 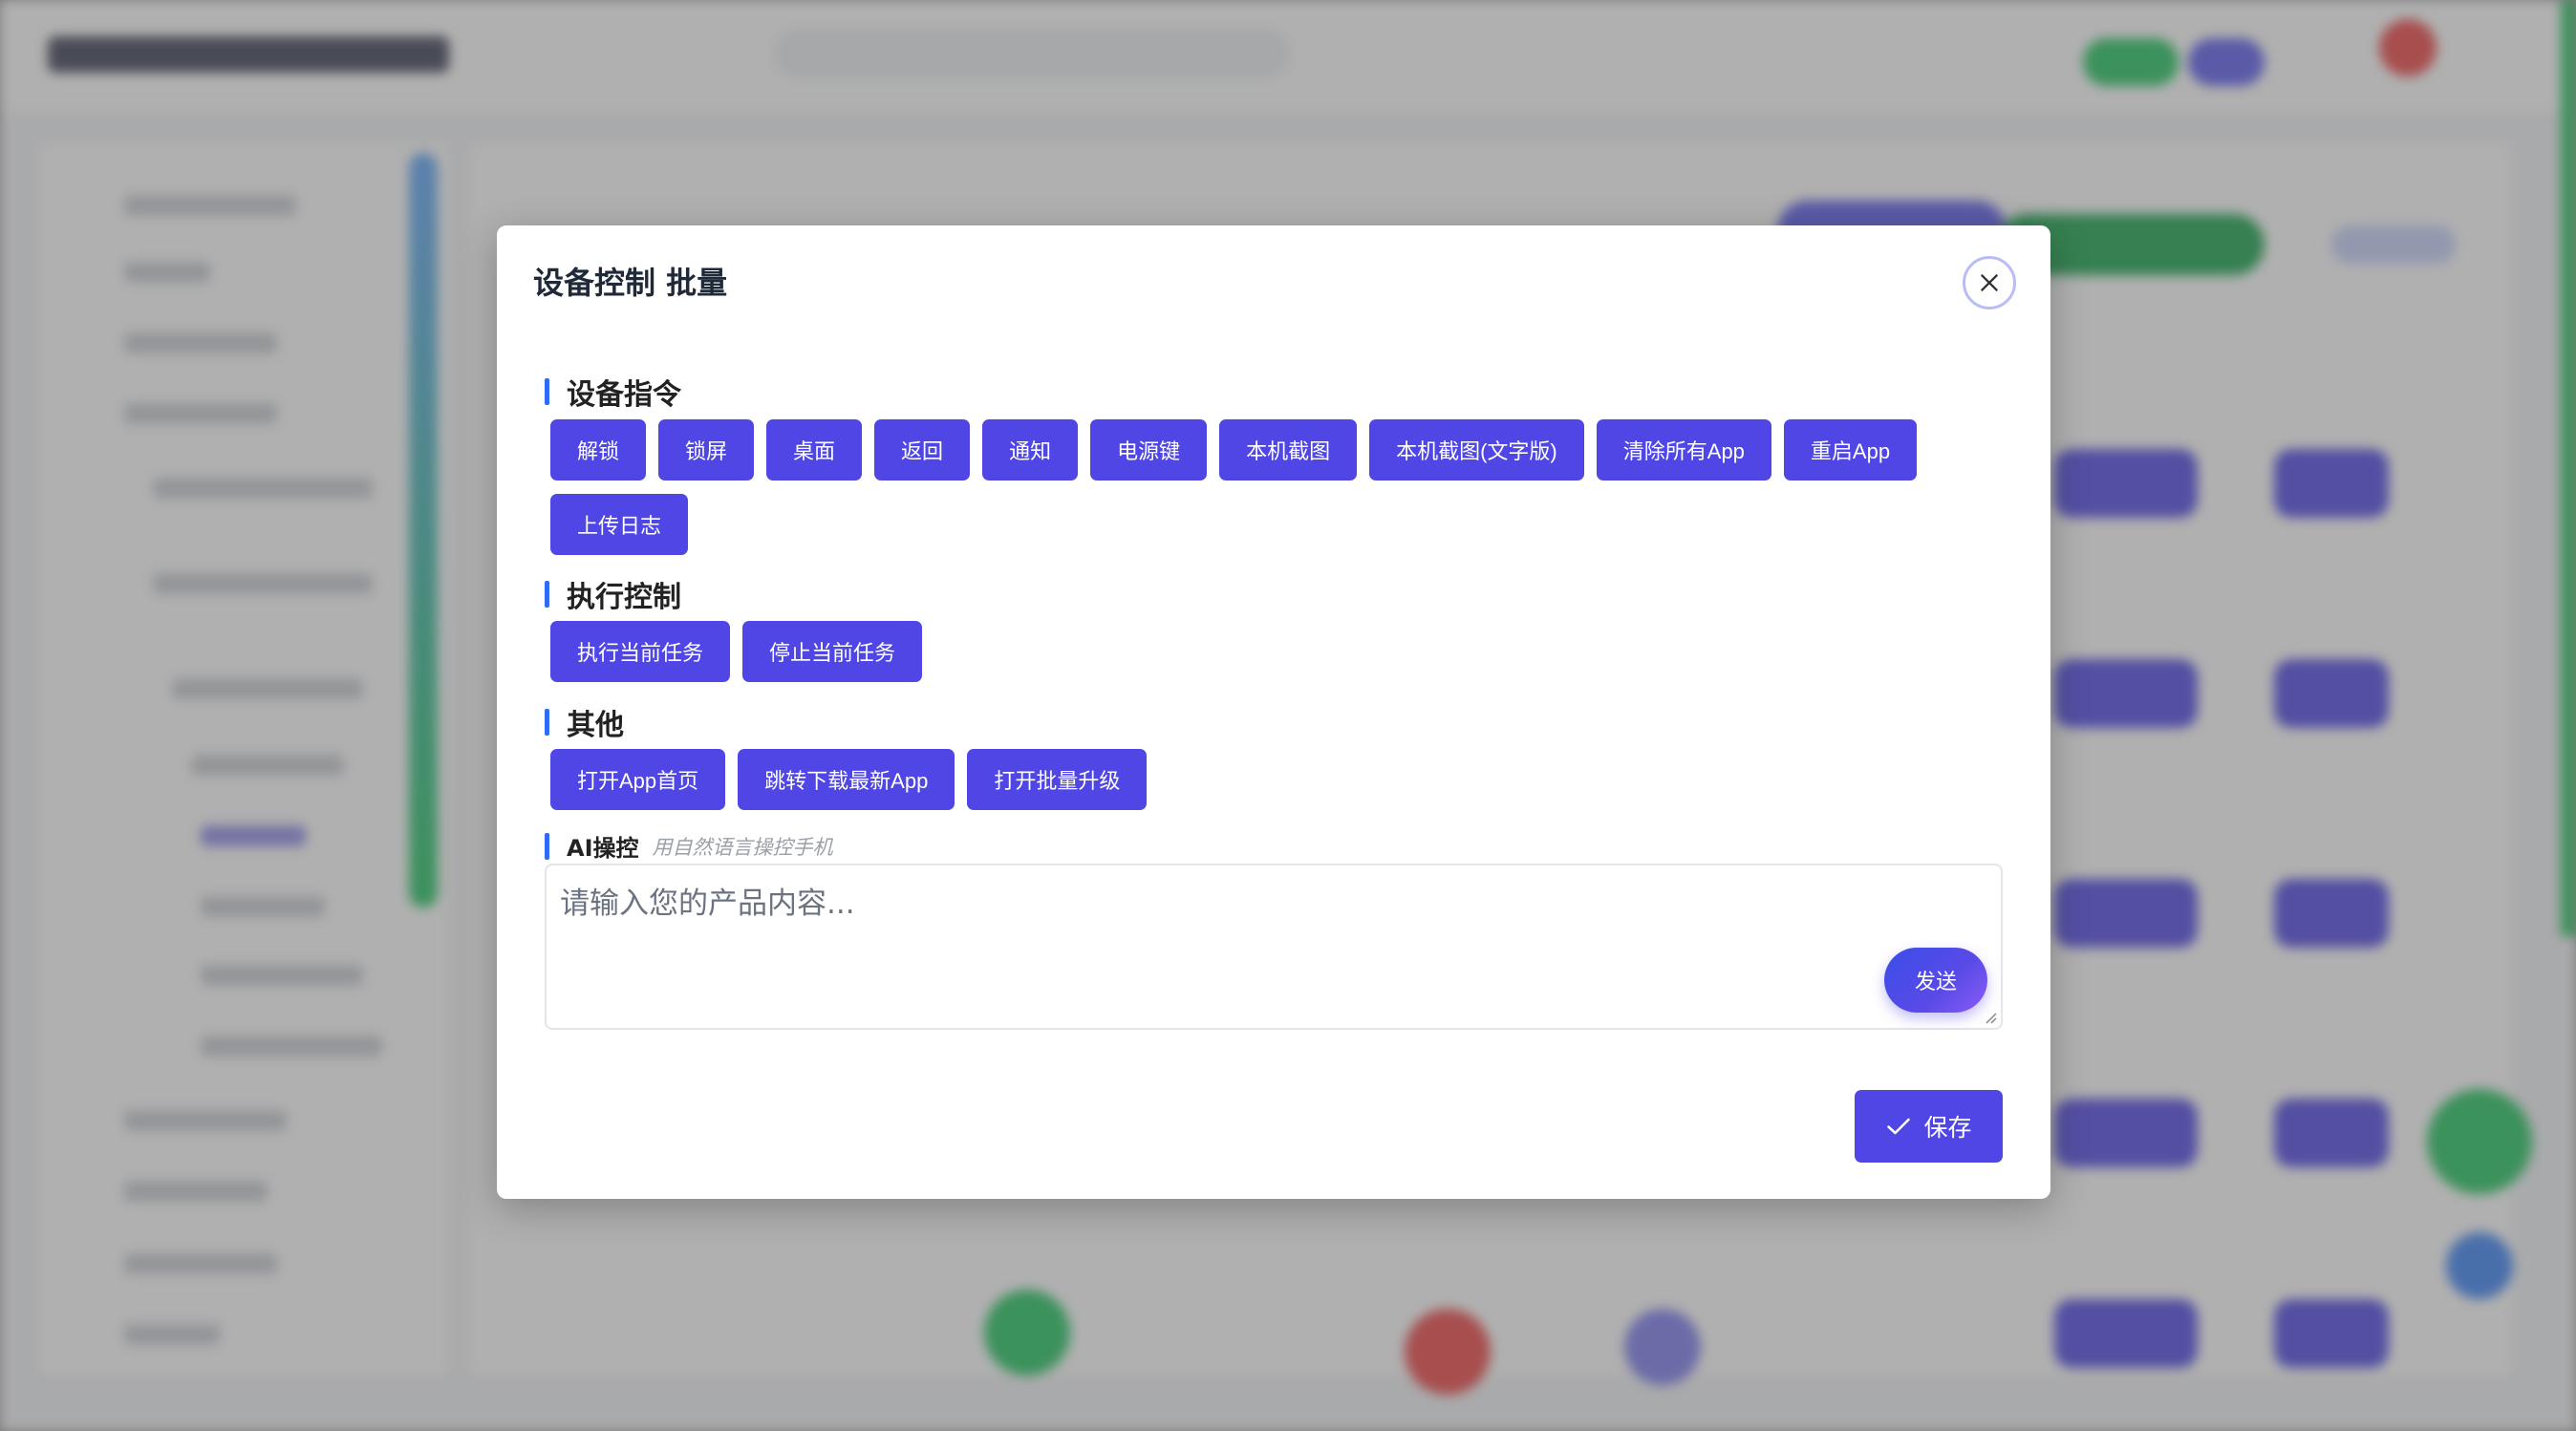 What do you see at coordinates (598, 450) in the screenshot?
I see `unlock-button: 解锁` at bounding box center [598, 450].